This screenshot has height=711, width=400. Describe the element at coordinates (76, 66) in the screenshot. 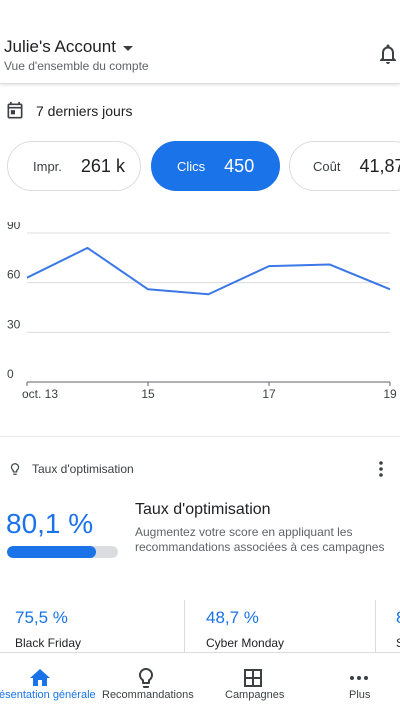

I see `account-subtitle: Vue d'ensemble du compte` at that location.